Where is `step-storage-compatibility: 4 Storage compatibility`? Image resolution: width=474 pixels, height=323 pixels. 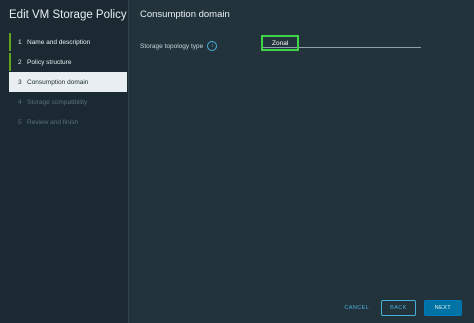
step-storage-compatibility: 4 Storage compatibility is located at coordinates (68, 102).